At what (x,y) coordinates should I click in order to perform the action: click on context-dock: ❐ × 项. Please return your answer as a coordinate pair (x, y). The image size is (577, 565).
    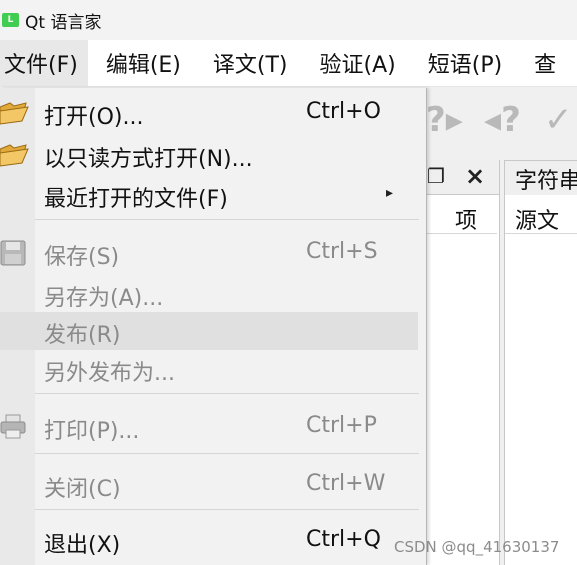
    Looking at the image, I should click on (463, 362).